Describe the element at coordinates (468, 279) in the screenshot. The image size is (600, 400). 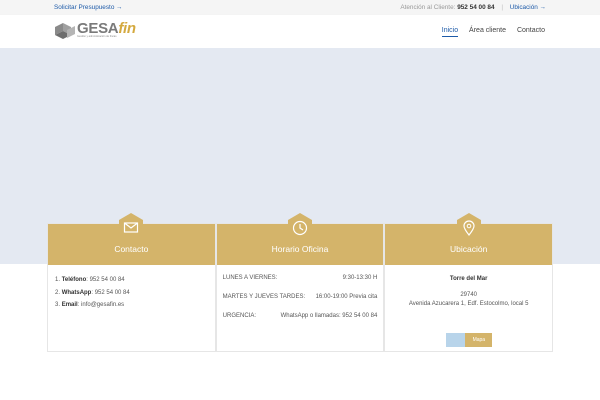
I see `location-place: Torre del Mar` at that location.